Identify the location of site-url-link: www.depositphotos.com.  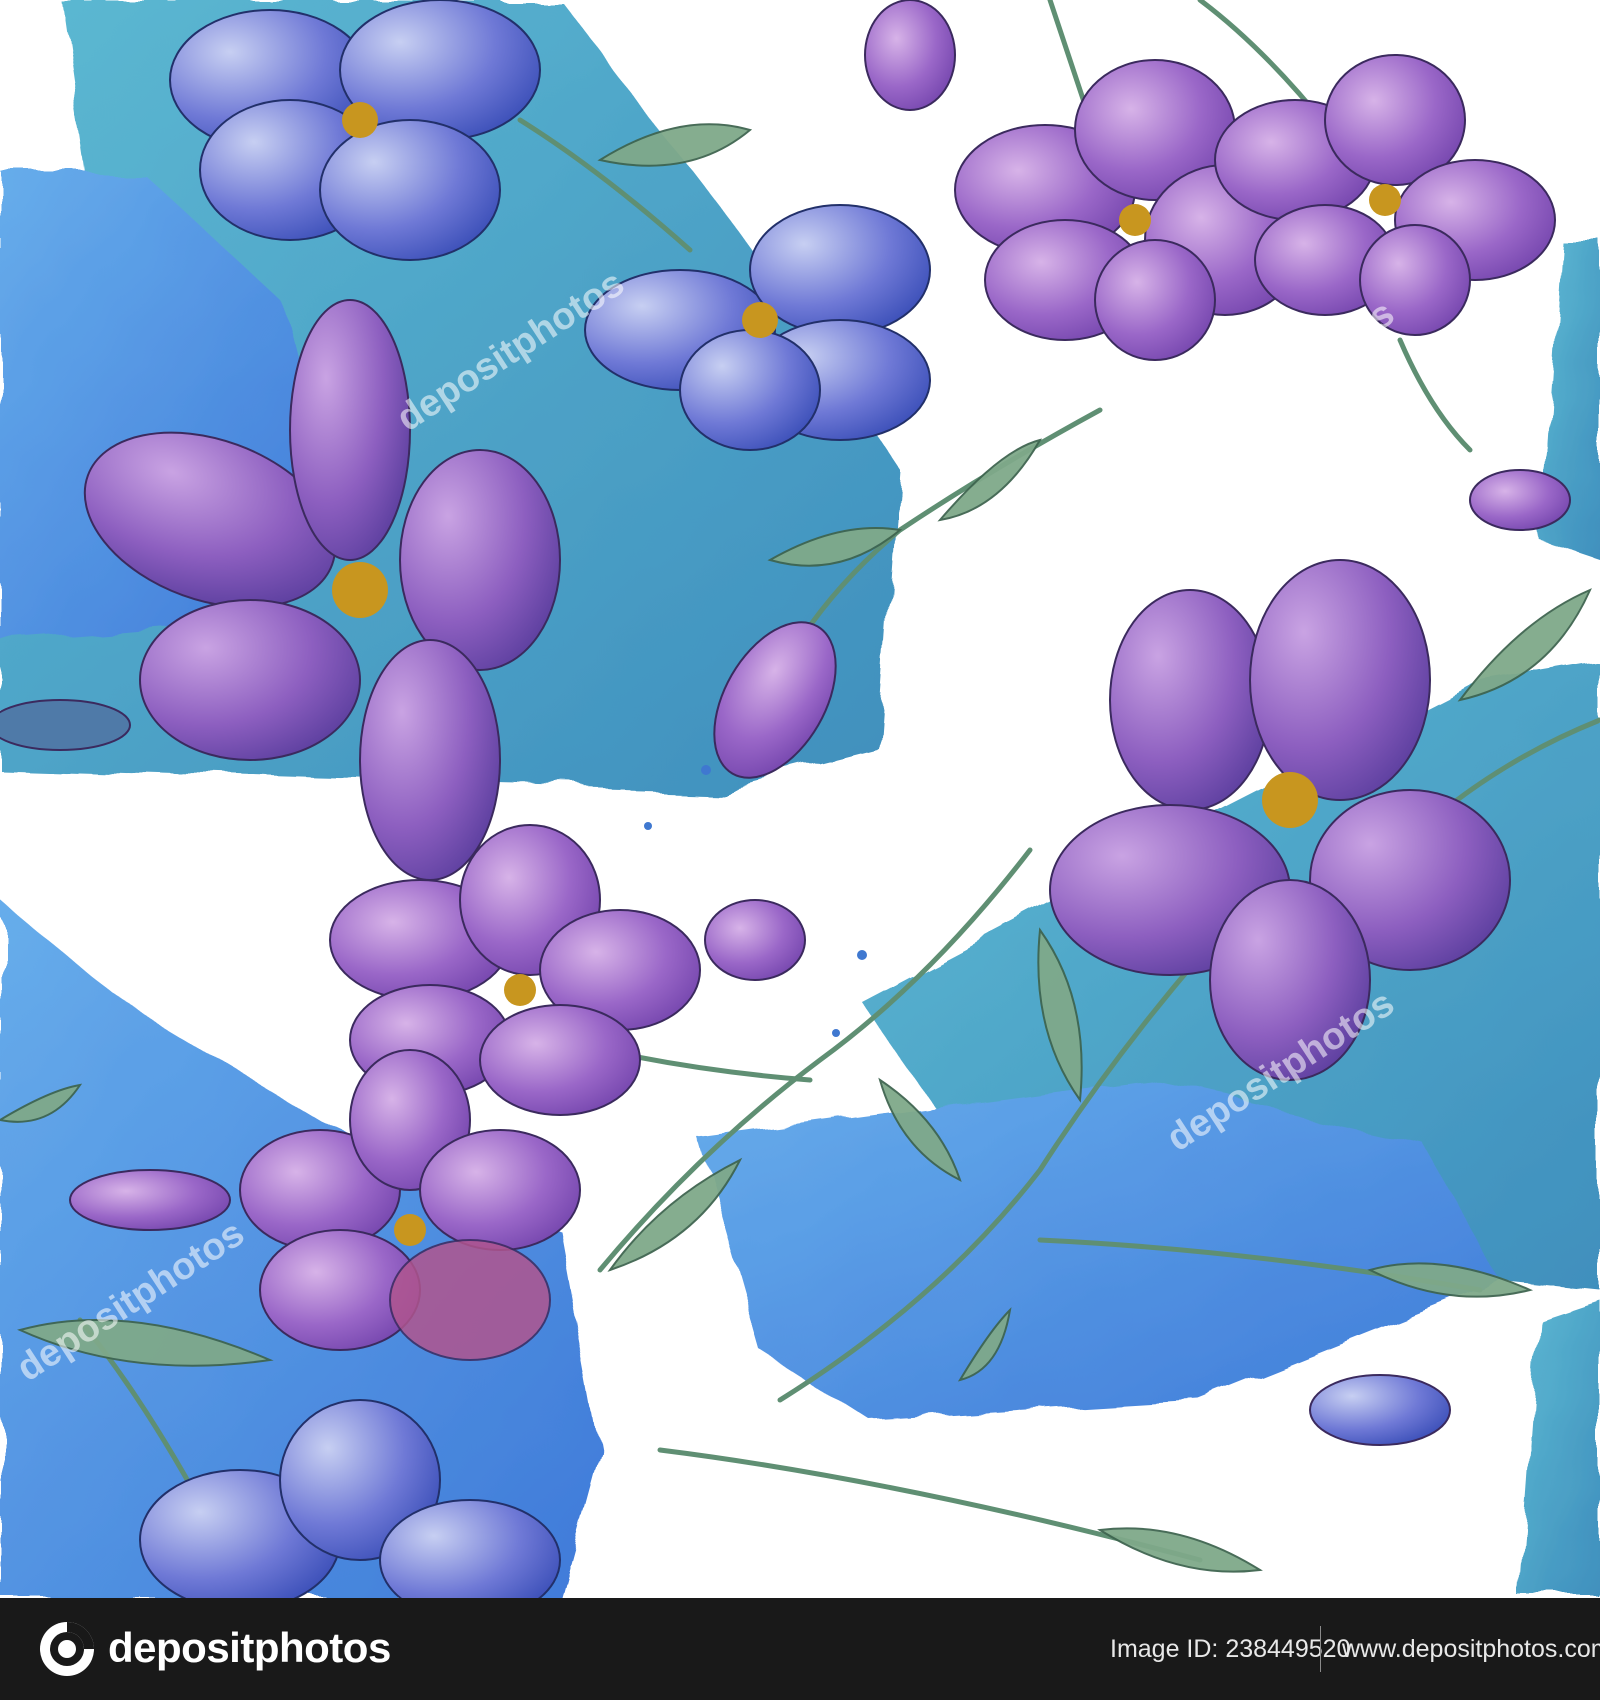
(1471, 1649).